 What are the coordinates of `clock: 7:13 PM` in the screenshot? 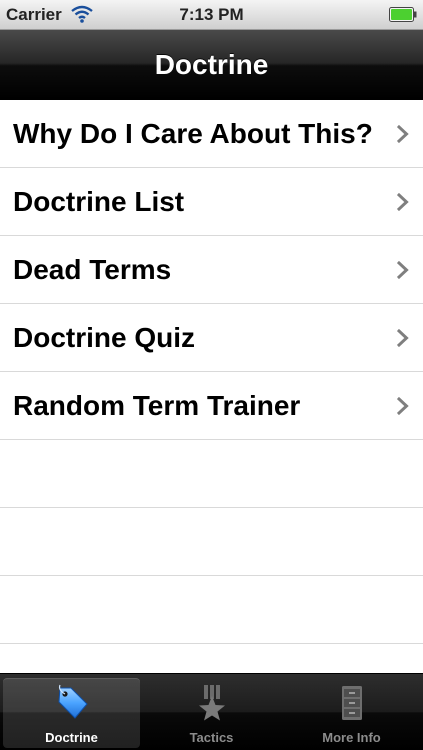 It's located at (211, 14).